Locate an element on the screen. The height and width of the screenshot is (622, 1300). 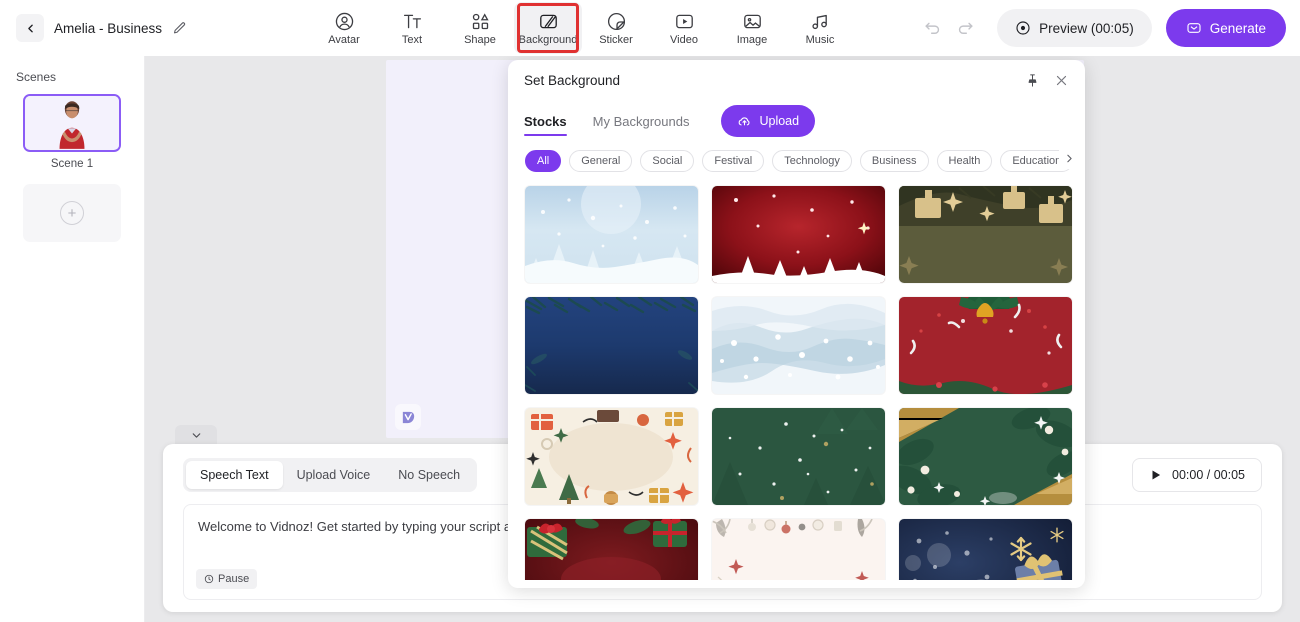
tab-speech-text: Speech Text is located at coordinates (234, 475).